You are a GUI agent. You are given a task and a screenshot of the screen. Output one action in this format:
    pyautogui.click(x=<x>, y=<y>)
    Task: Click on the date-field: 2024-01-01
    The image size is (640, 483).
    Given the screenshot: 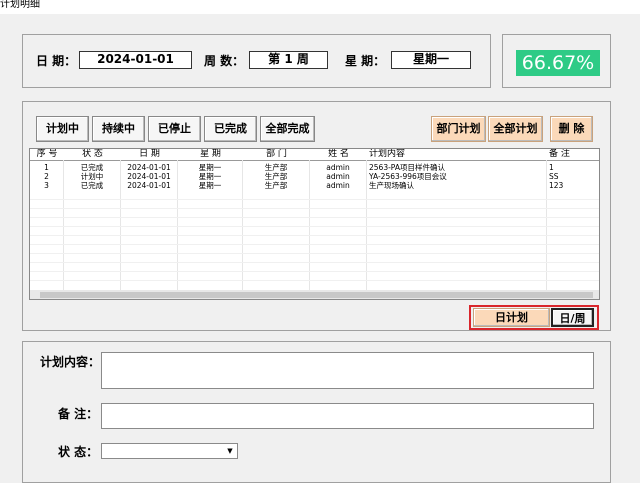 What is the action you would take?
    pyautogui.click(x=135, y=60)
    